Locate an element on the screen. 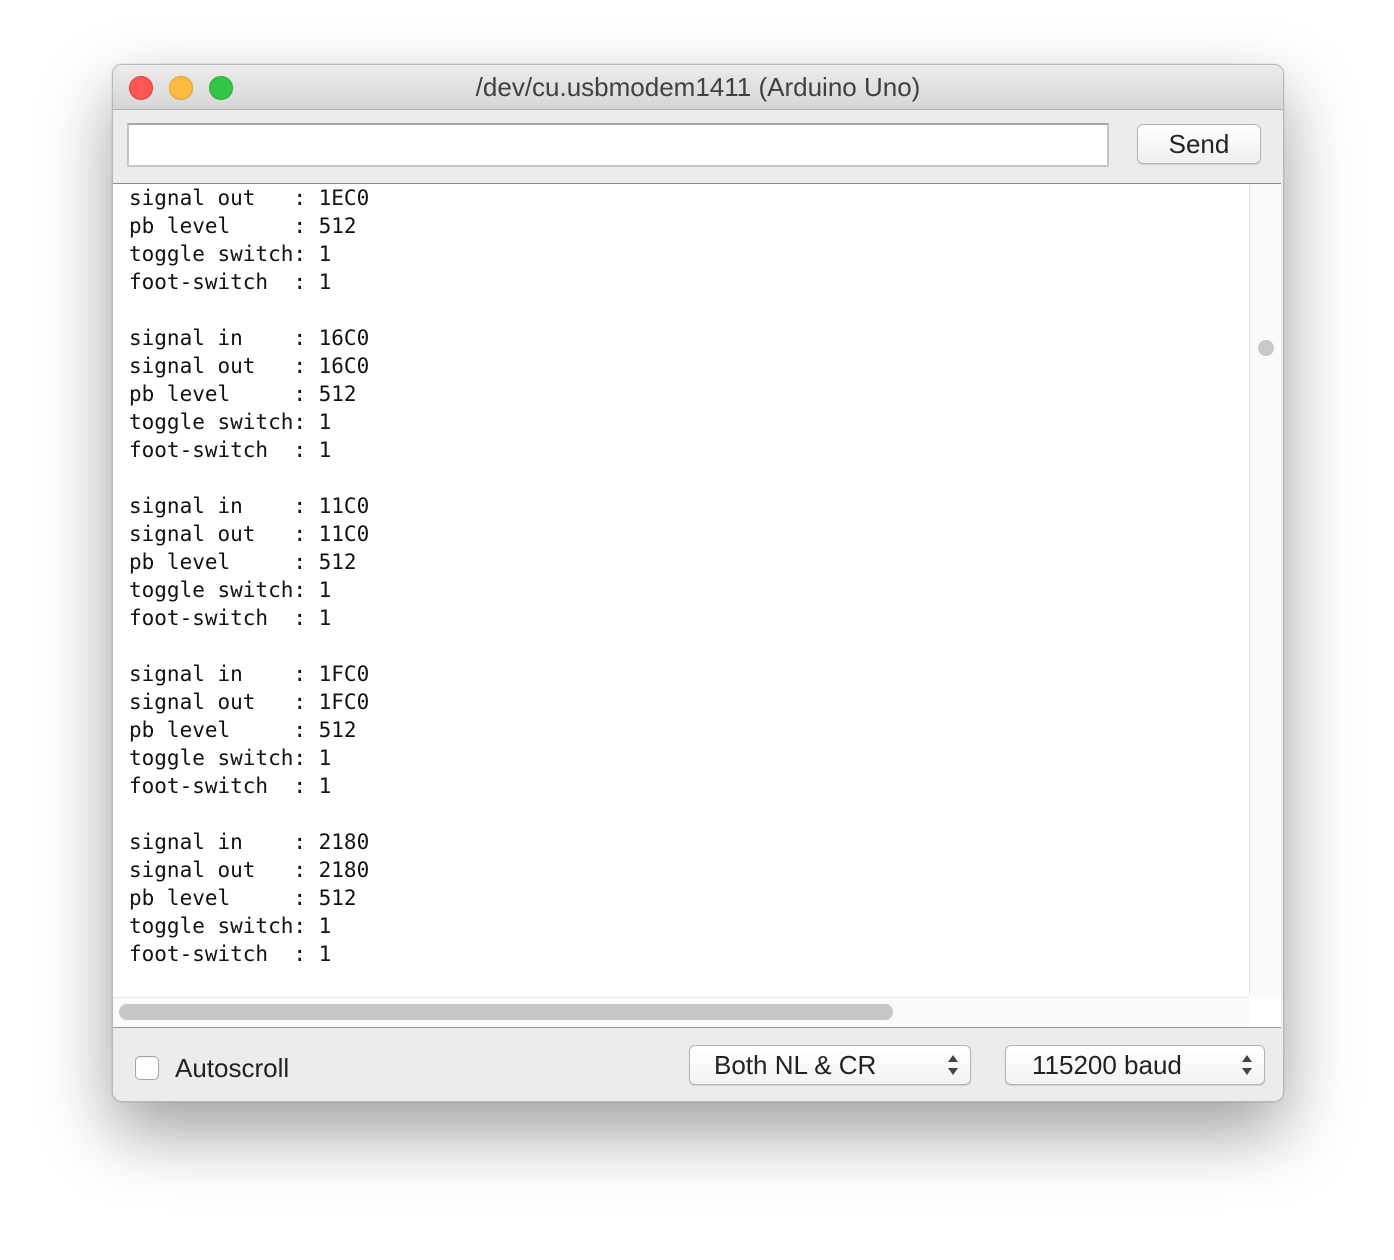 Image resolution: width=1394 pixels, height=1260 pixels. send-button: Send is located at coordinates (1199, 144).